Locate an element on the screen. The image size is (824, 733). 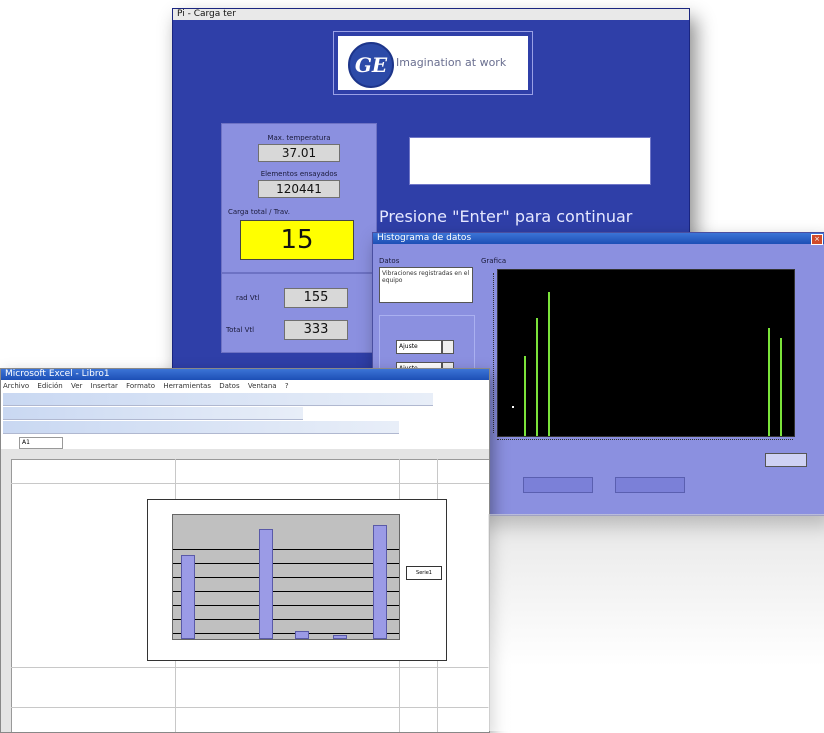
menu-item: Edición is located at coordinates (49, 386).